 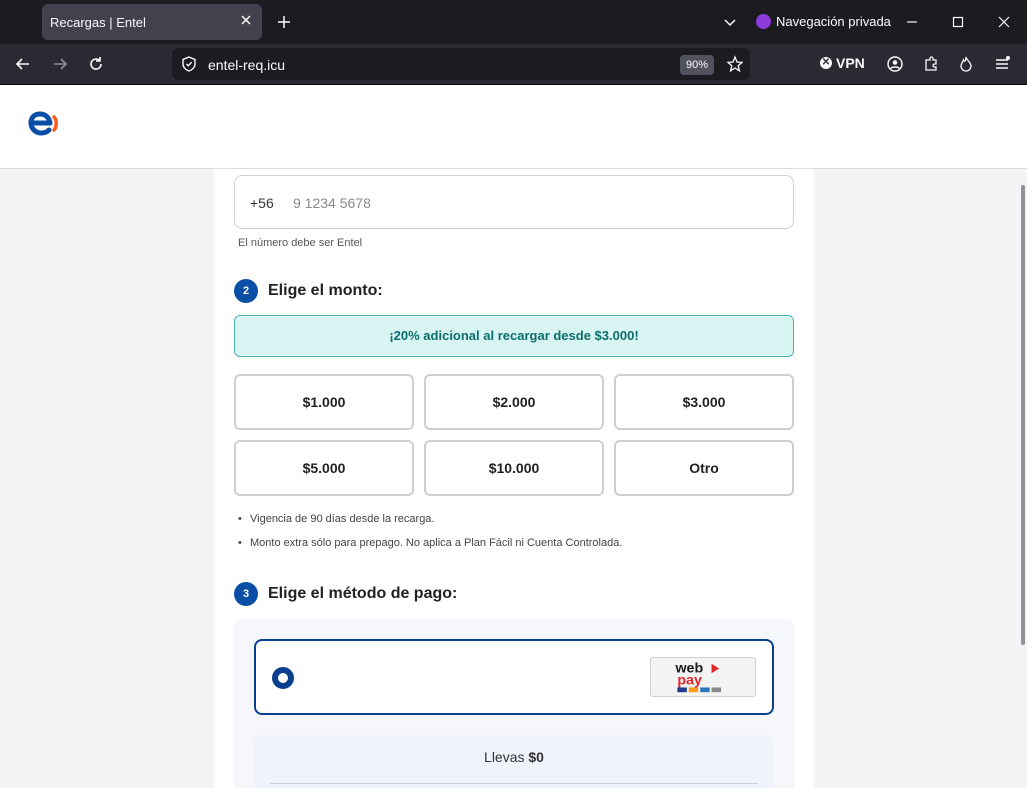 I want to click on browser-titlebar: Recargas | Entel Navegación privada, so click(x=513, y=22).